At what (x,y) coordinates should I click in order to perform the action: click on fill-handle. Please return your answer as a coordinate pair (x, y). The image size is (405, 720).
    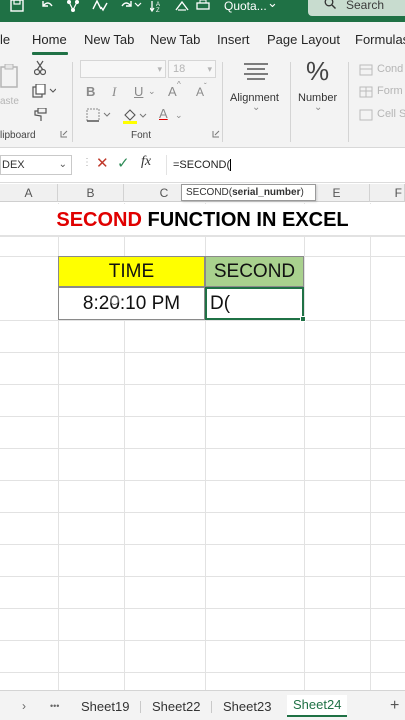
    Looking at the image, I should click on (303, 319).